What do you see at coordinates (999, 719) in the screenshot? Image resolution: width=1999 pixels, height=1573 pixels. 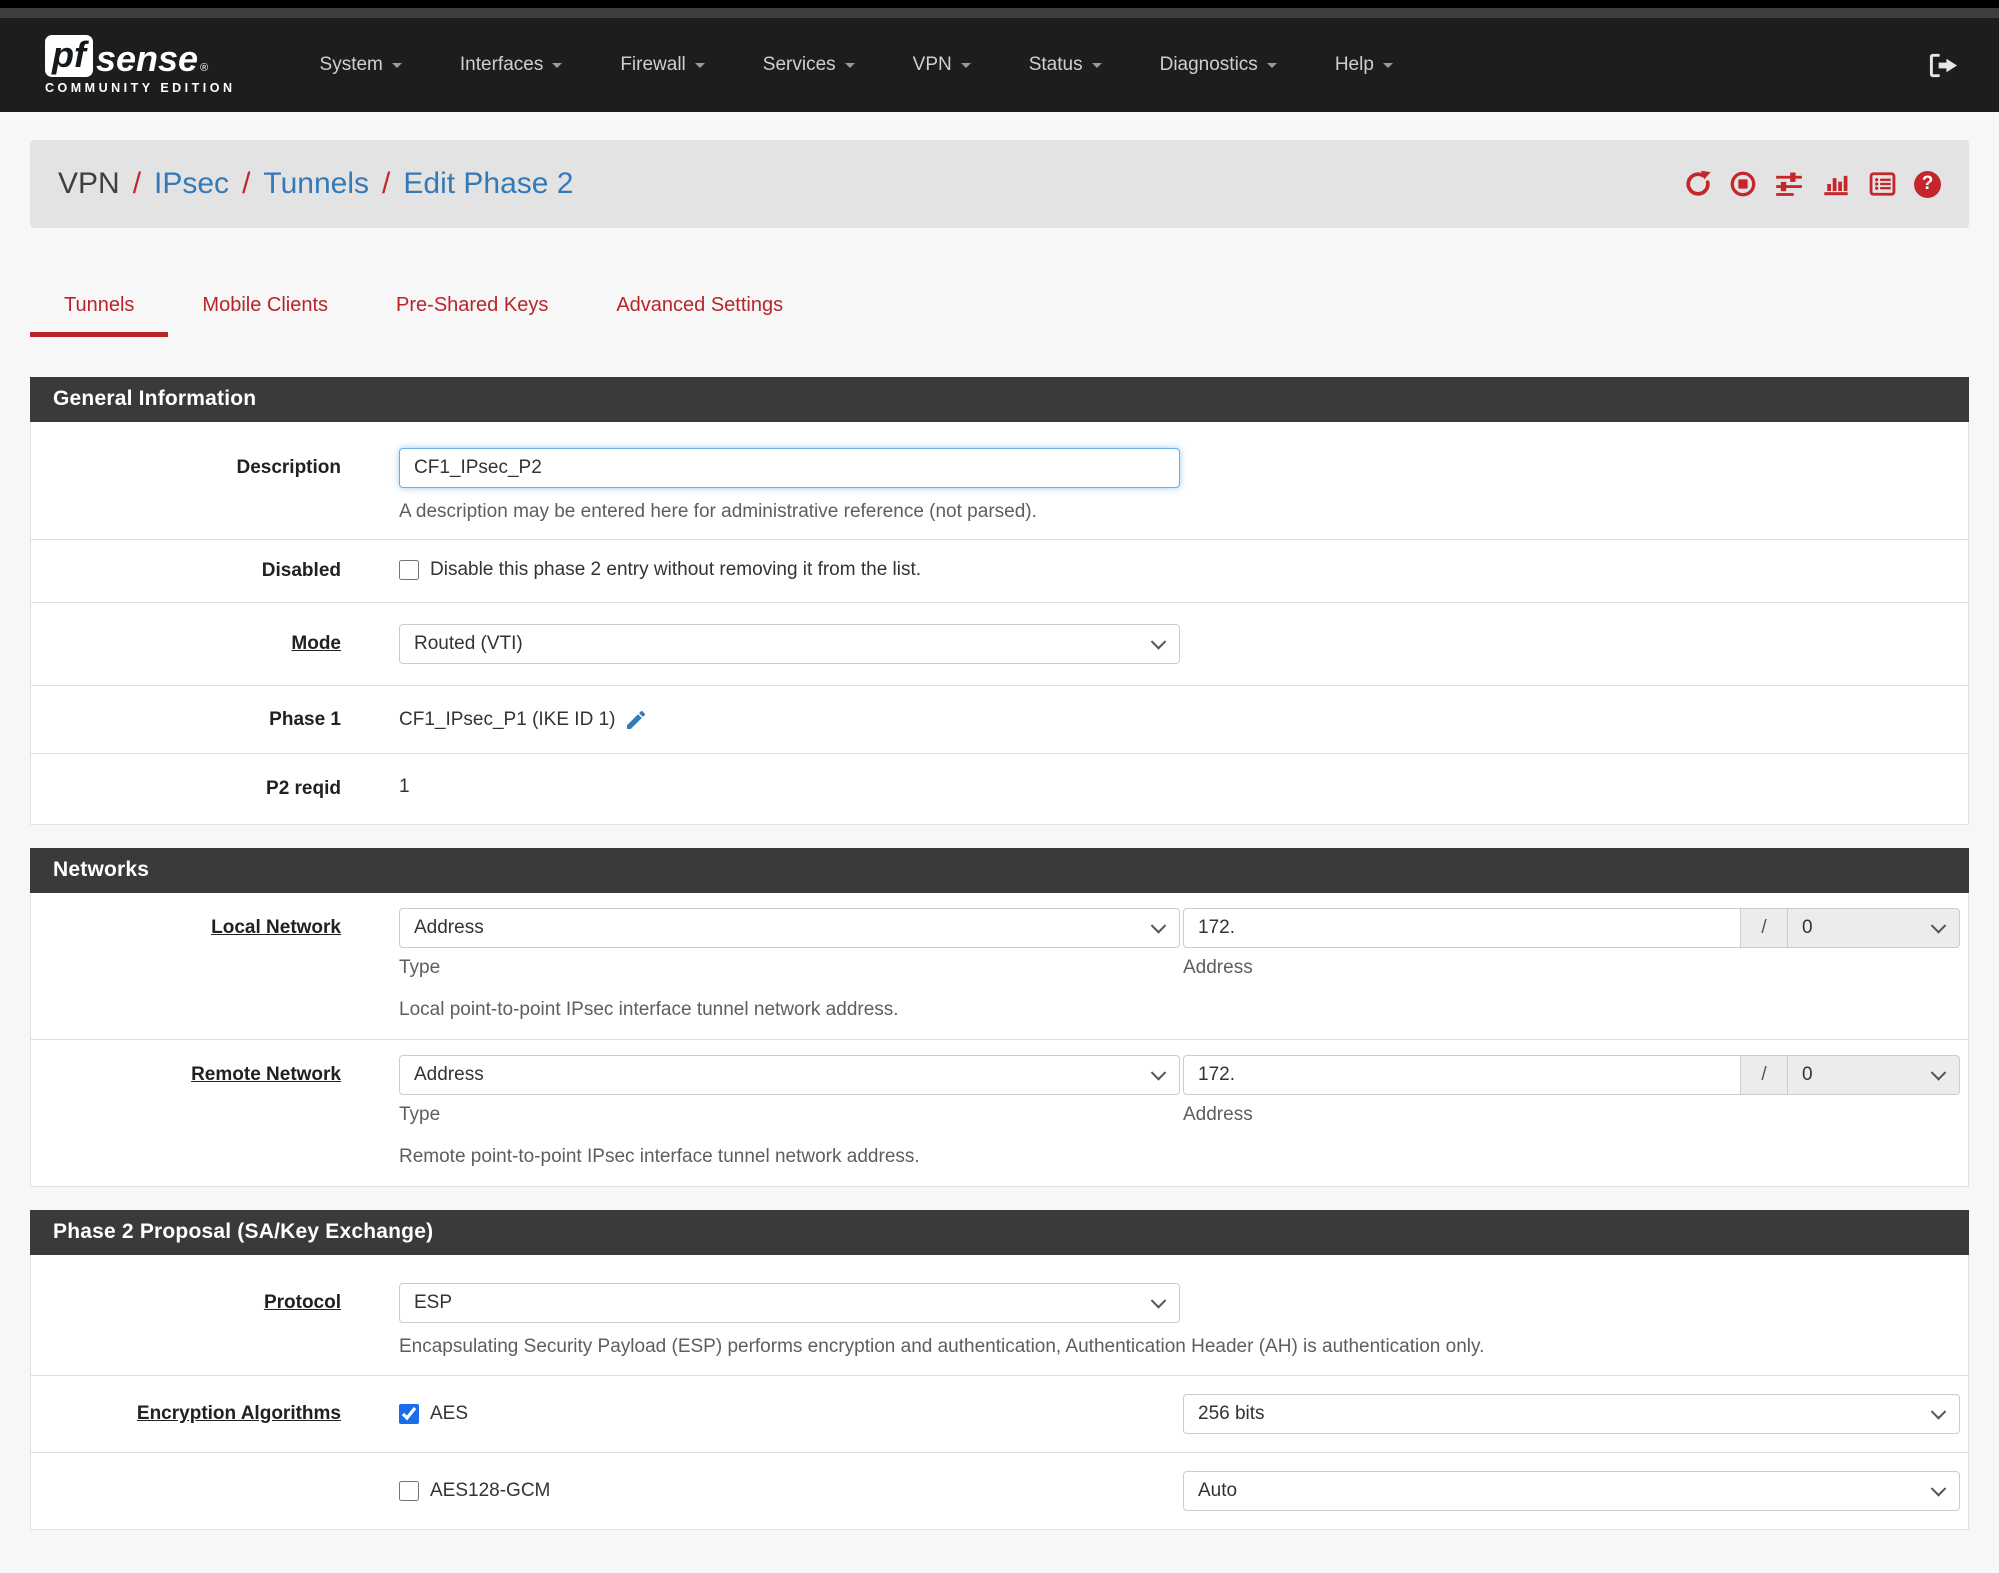 I see `row-phase1: Phase 1 CF1_IPsec_P1 (IKE ID 1)` at bounding box center [999, 719].